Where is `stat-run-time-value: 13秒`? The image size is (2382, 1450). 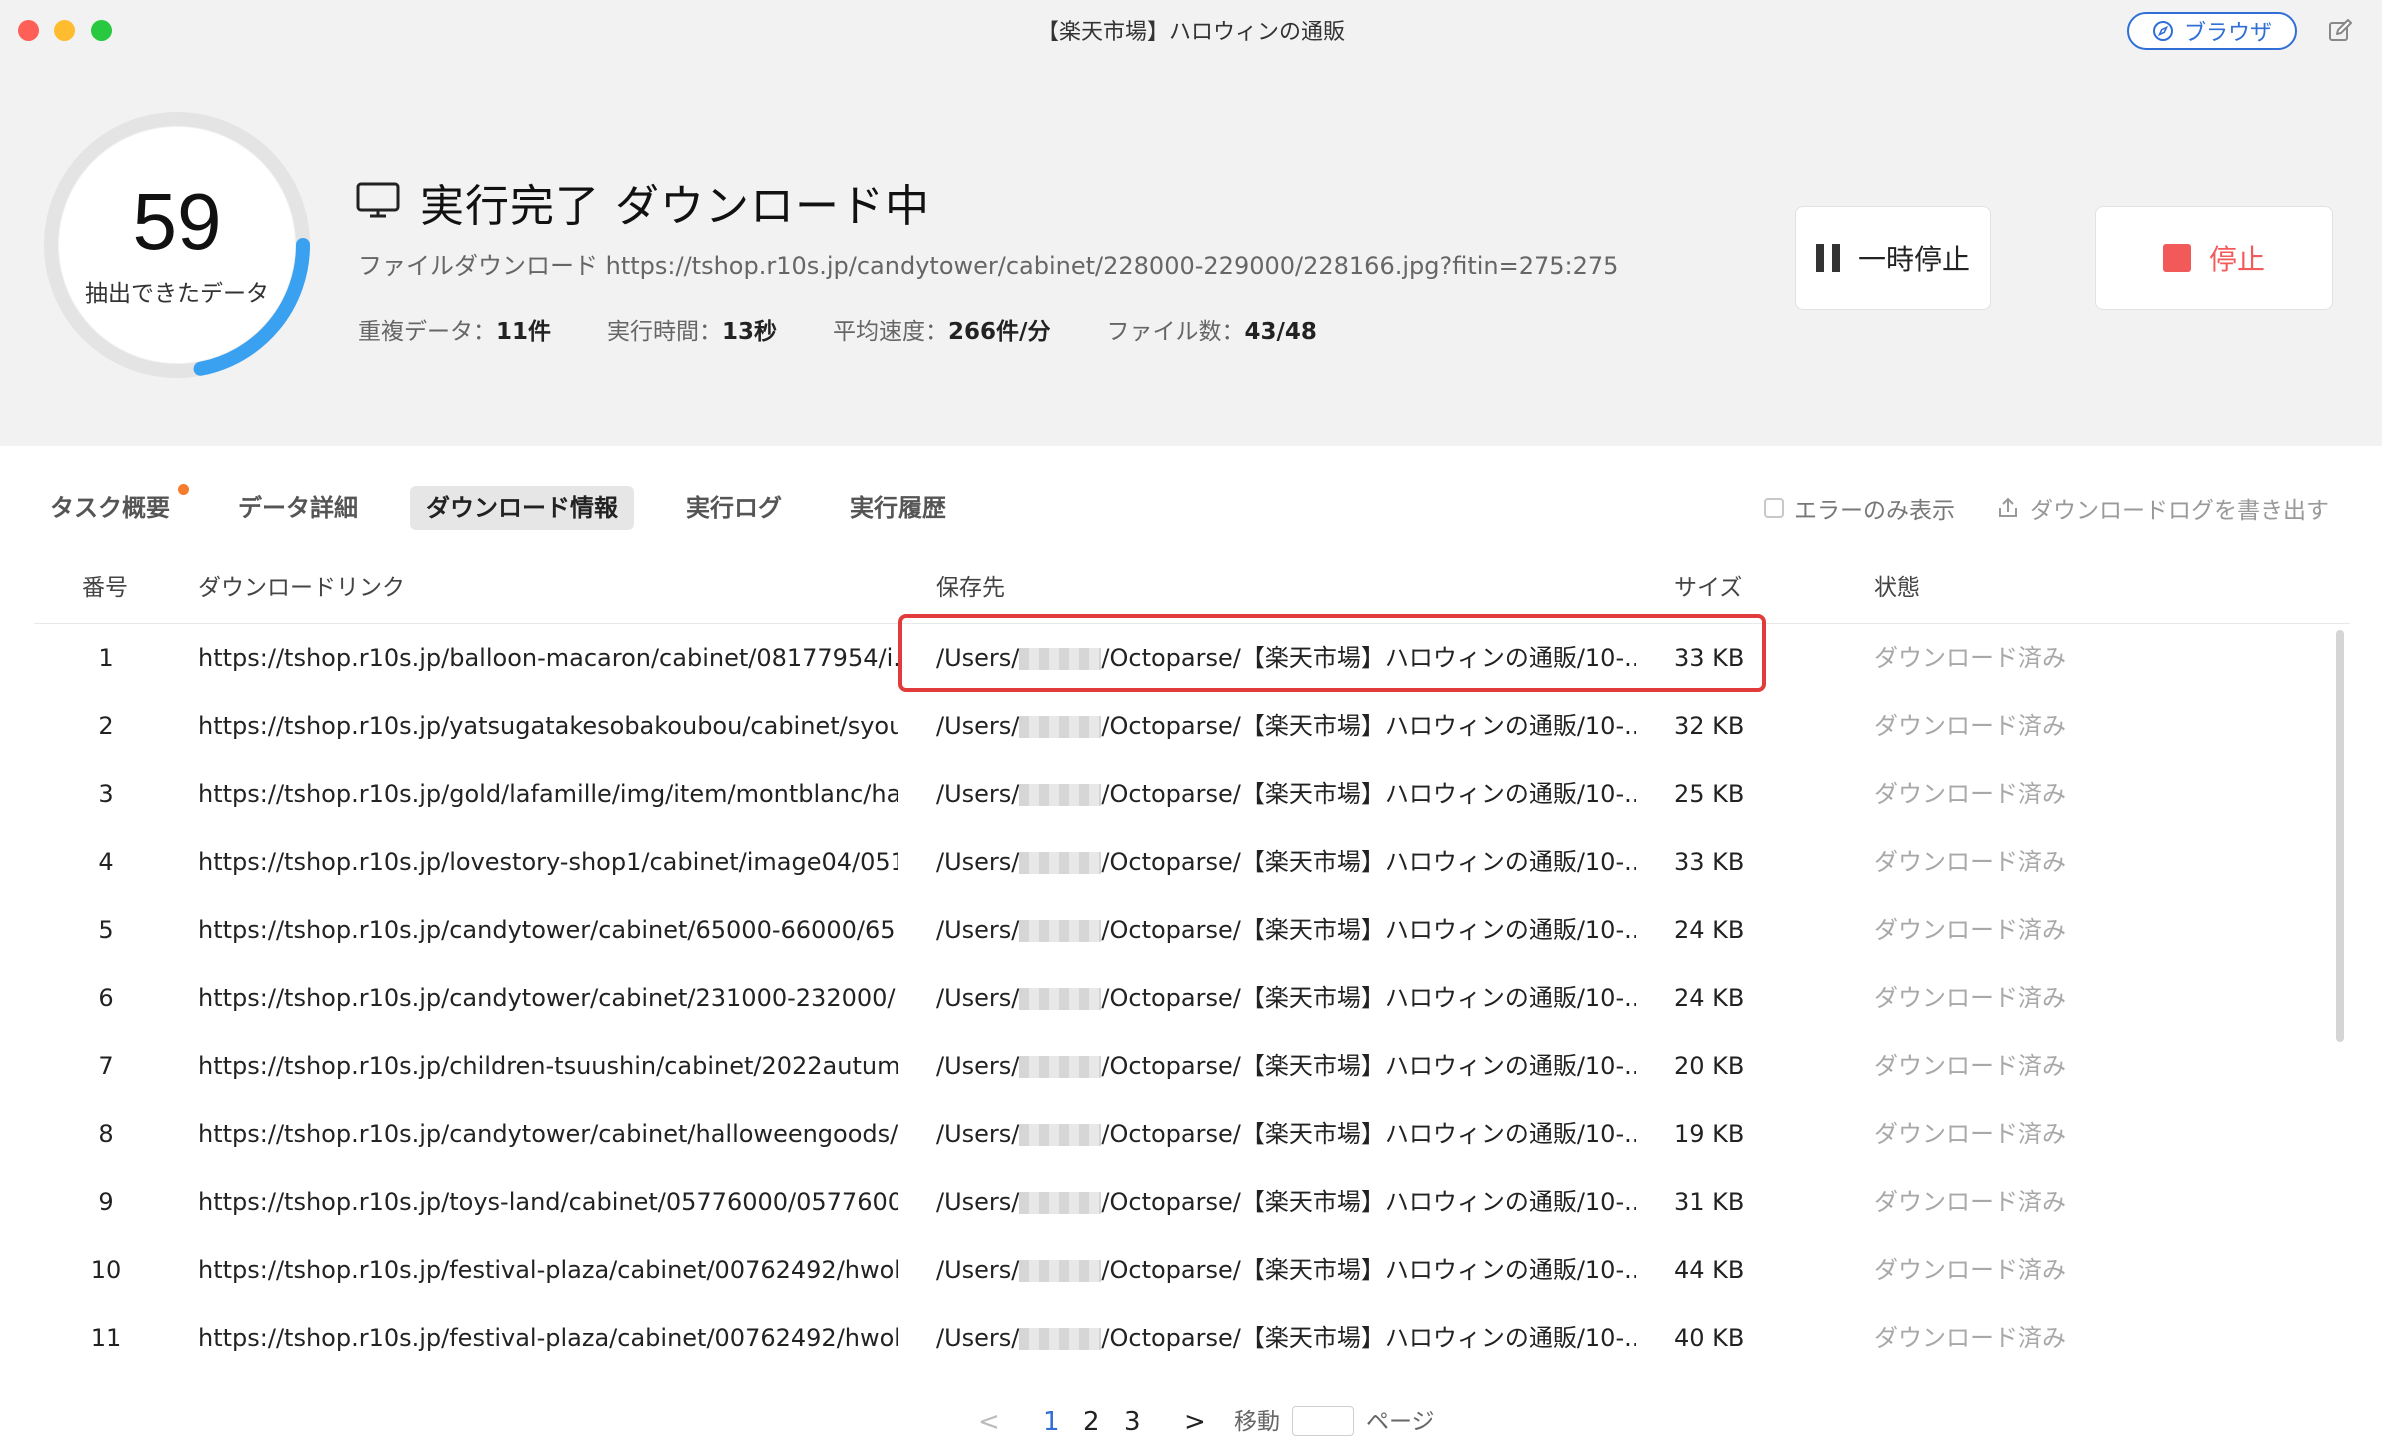 stat-run-time-value: 13秒 is located at coordinates (750, 332).